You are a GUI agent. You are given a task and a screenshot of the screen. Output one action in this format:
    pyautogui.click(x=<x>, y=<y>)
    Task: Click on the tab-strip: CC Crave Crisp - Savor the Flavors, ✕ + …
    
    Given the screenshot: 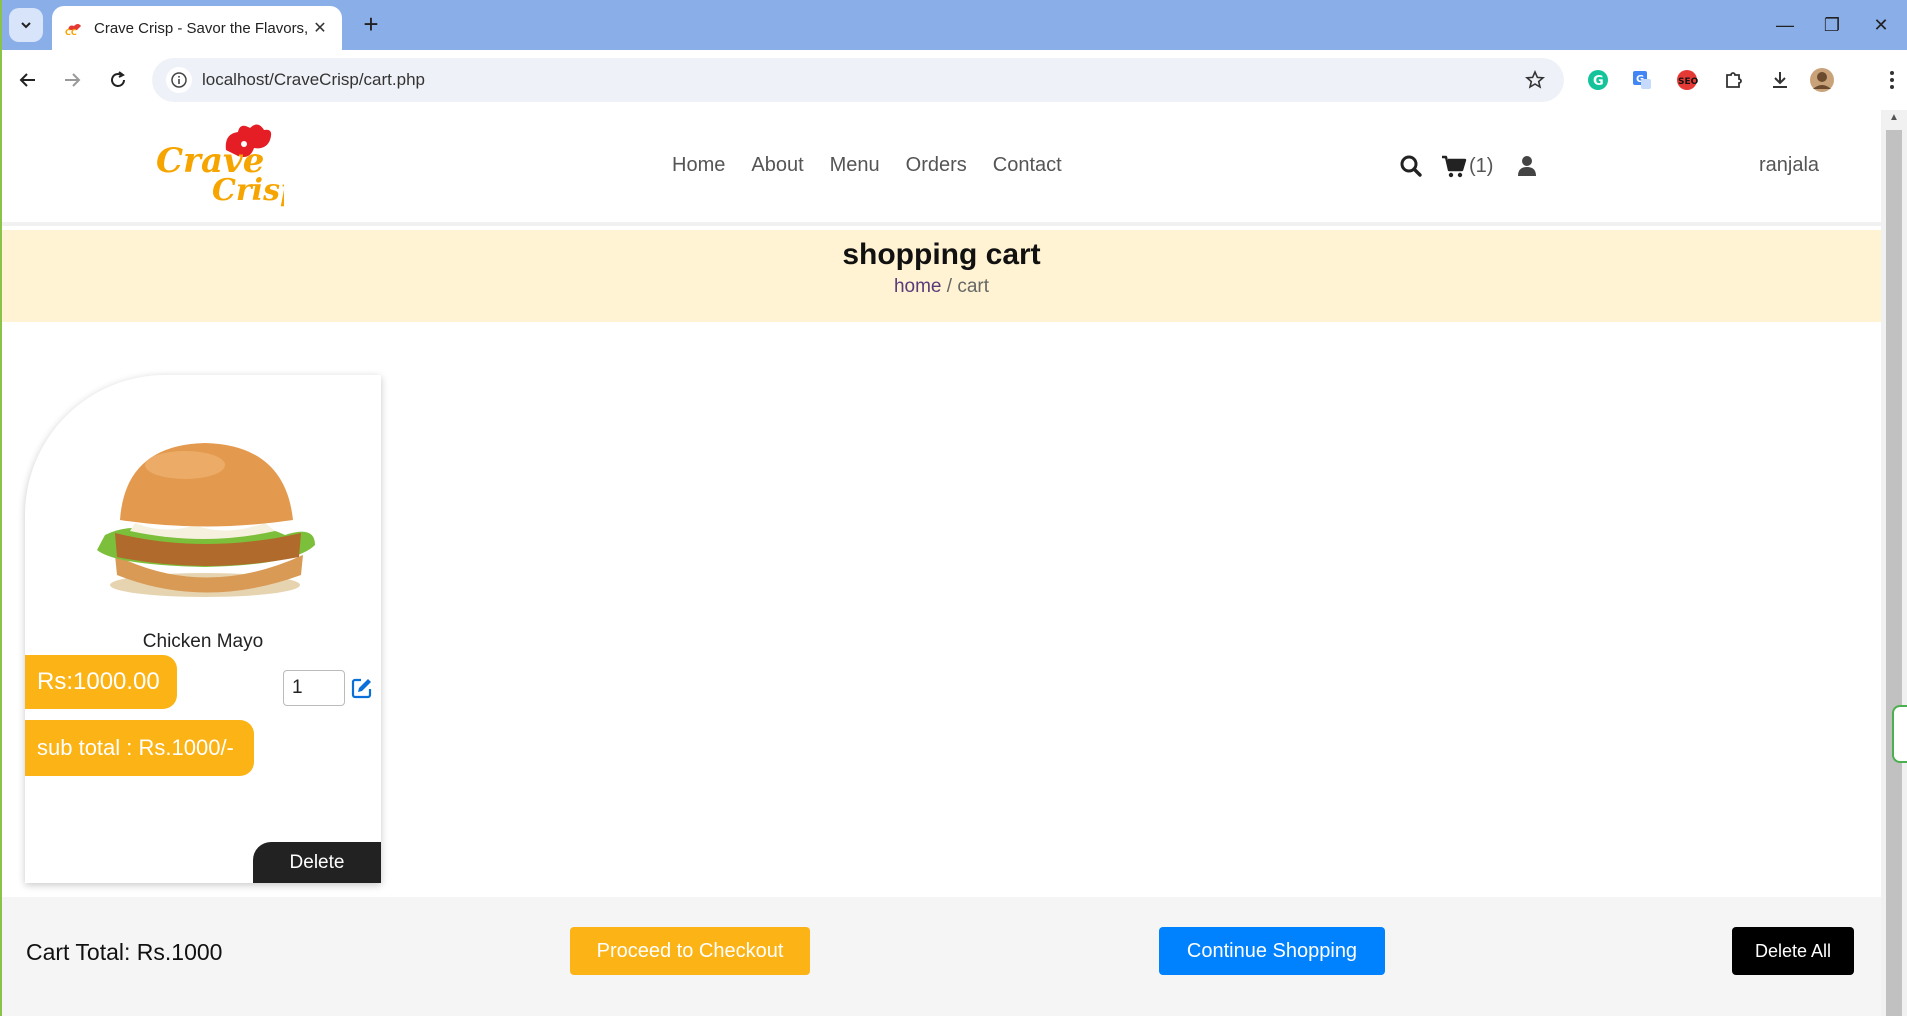 What is the action you would take?
    pyautogui.click(x=953, y=25)
    